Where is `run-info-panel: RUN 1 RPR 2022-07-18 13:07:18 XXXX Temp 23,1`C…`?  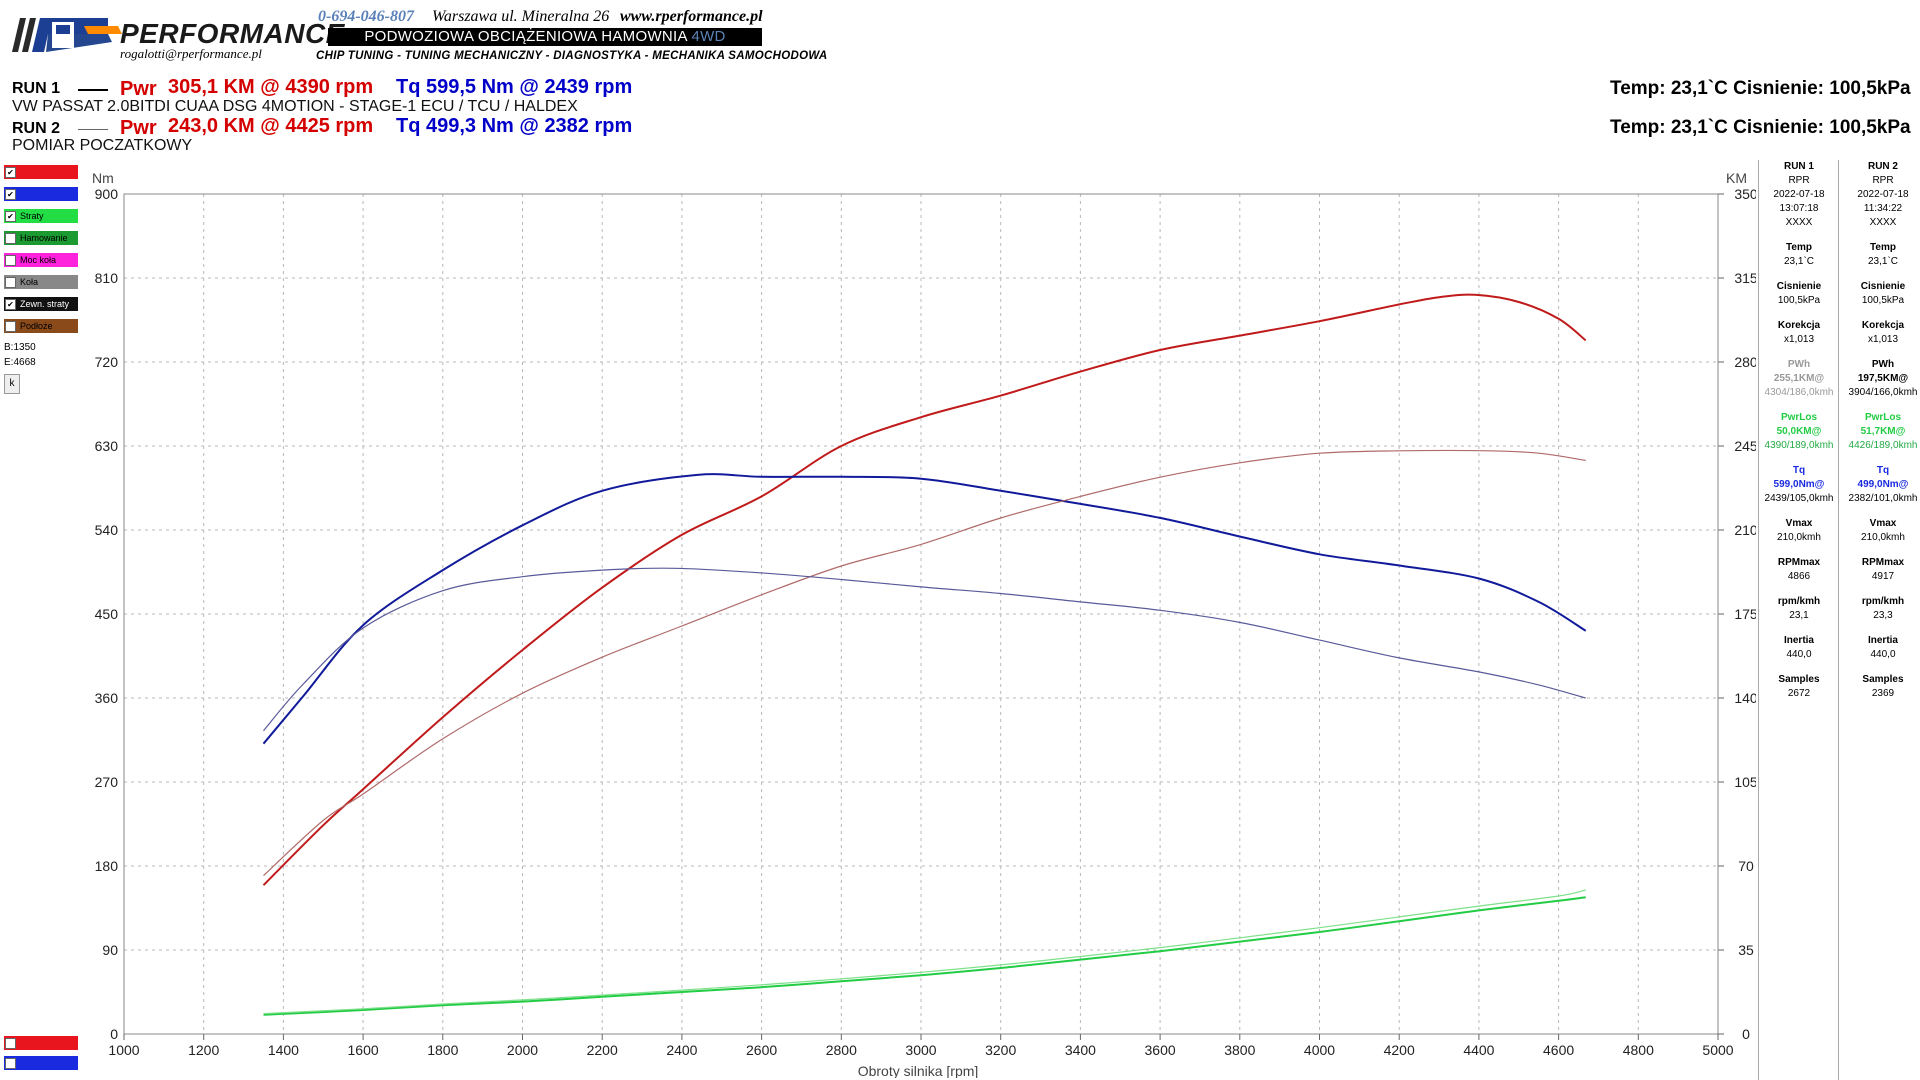
run-info-panel: RUN 1 RPR 2022-07-18 13:07:18 XXXX Temp 23,1`C… is located at coordinates (1839, 620).